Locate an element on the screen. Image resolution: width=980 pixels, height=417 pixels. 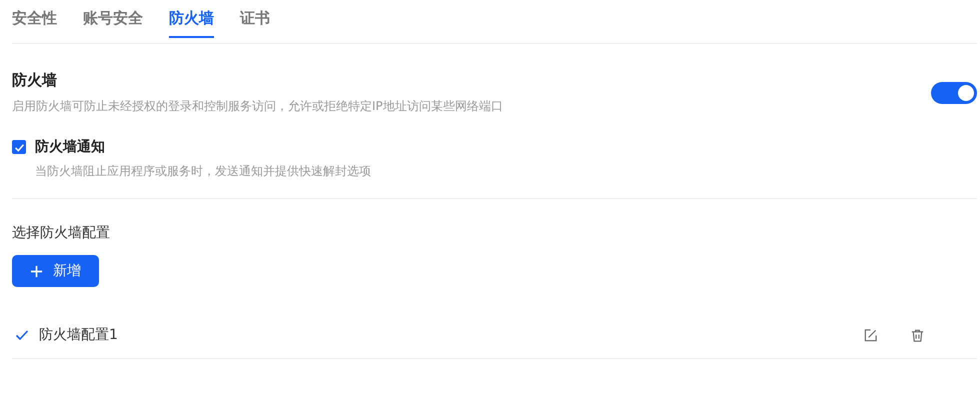
section-title: 防火墙 is located at coordinates (35, 80).